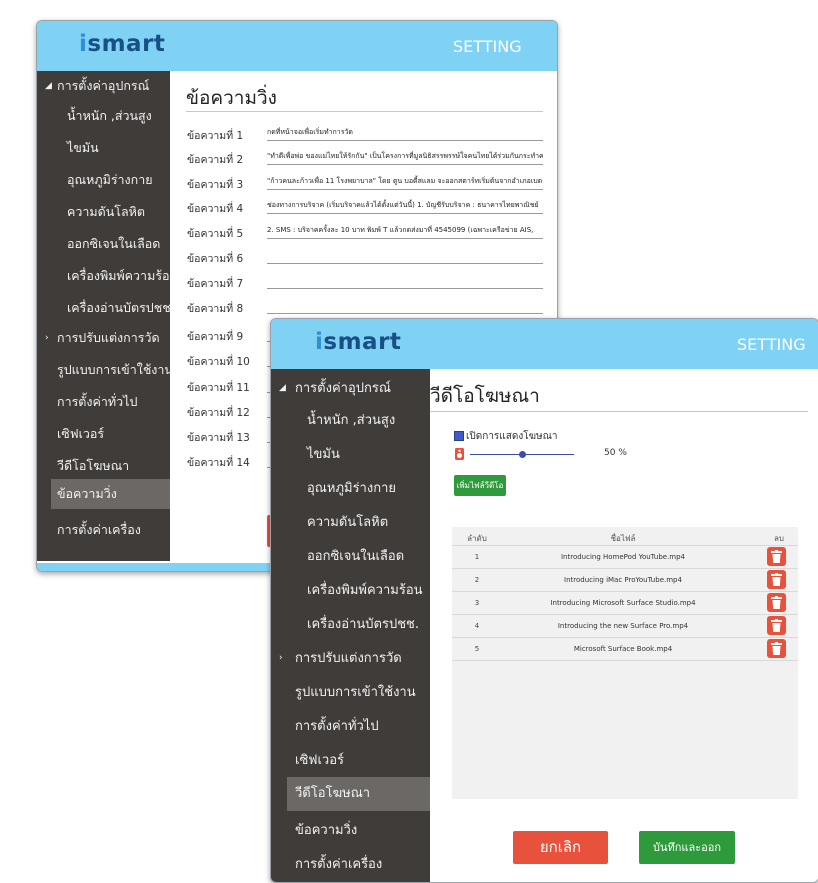  Describe the element at coordinates (477, 580) in the screenshot. I see `row-number: 2` at that location.